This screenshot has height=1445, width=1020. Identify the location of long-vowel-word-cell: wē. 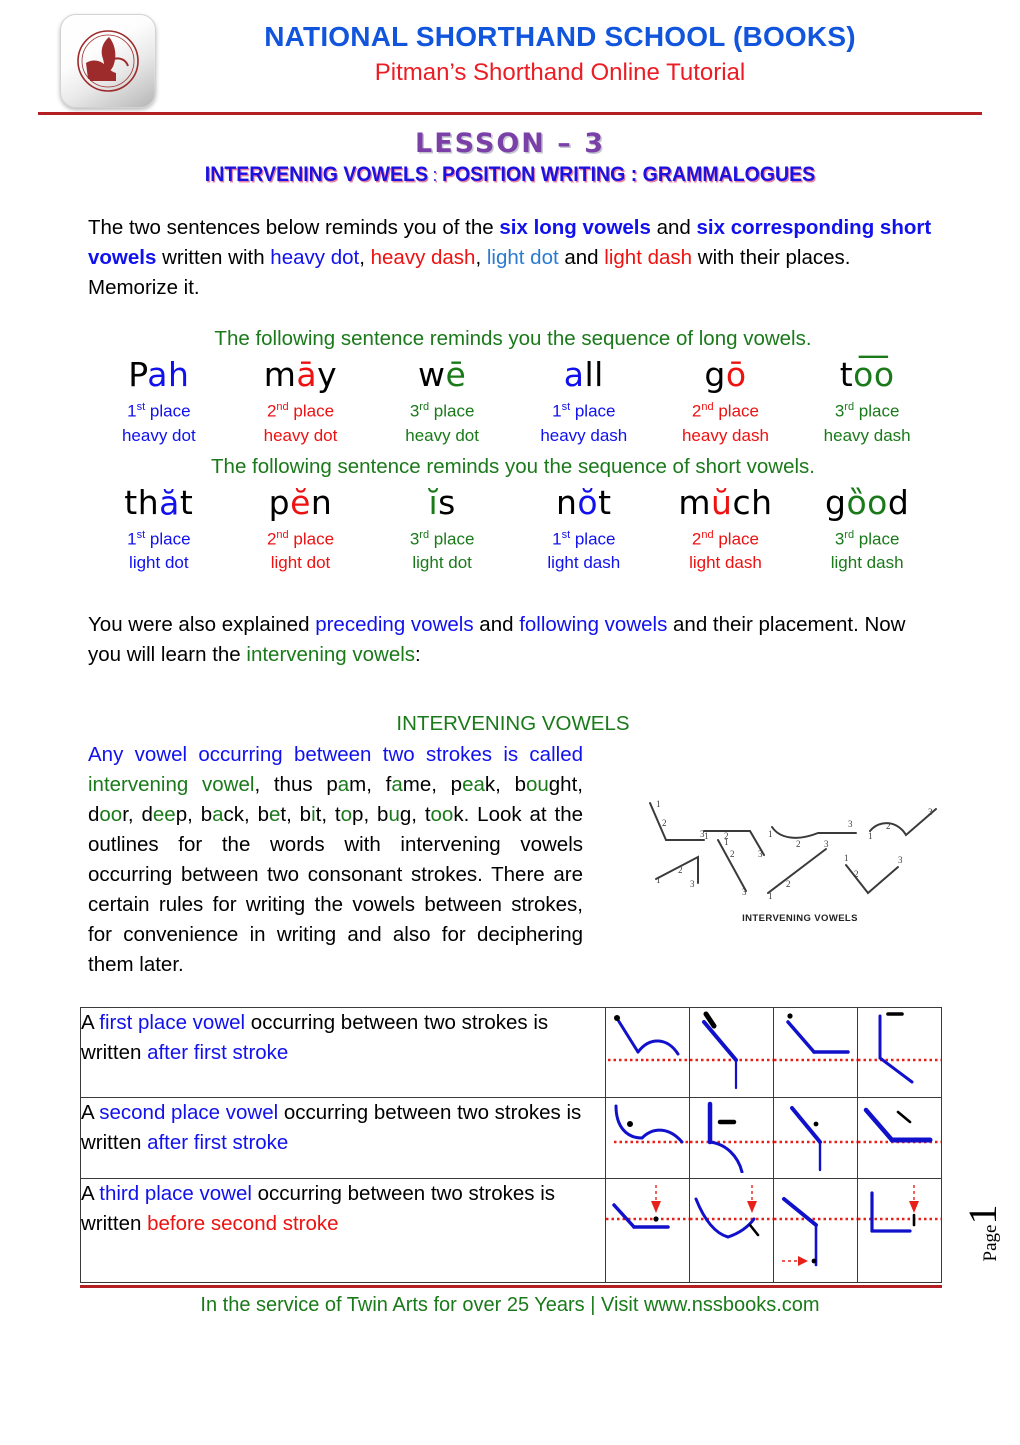
(442, 375).